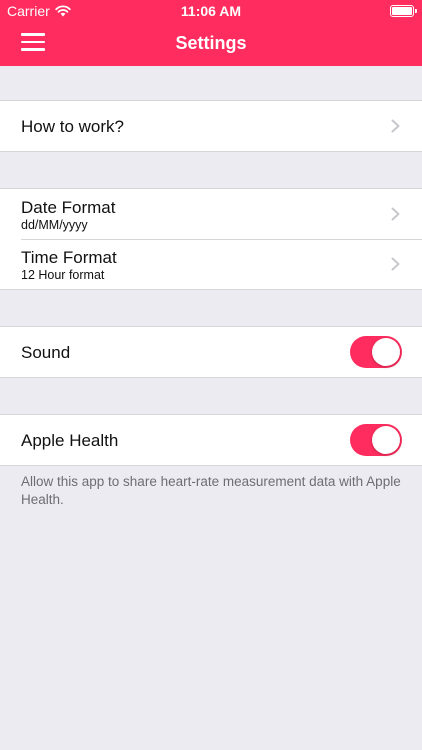 The height and width of the screenshot is (750, 422). What do you see at coordinates (211, 43) in the screenshot?
I see `page-title: Settings` at bounding box center [211, 43].